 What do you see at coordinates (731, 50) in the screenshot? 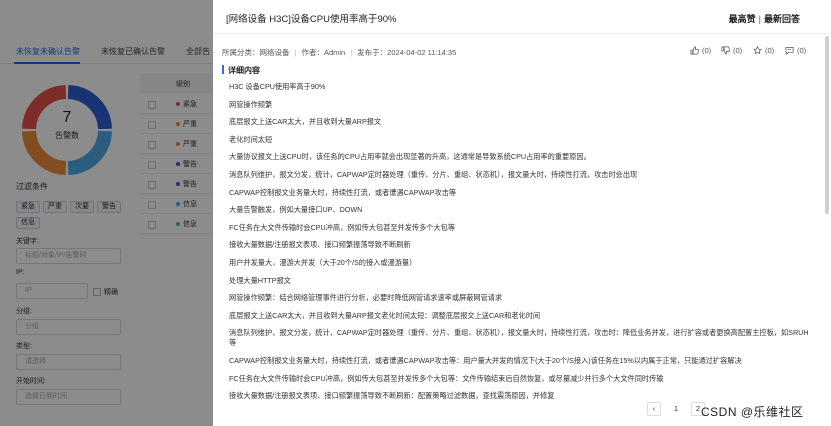
I see `dislike-button: (0)` at bounding box center [731, 50].